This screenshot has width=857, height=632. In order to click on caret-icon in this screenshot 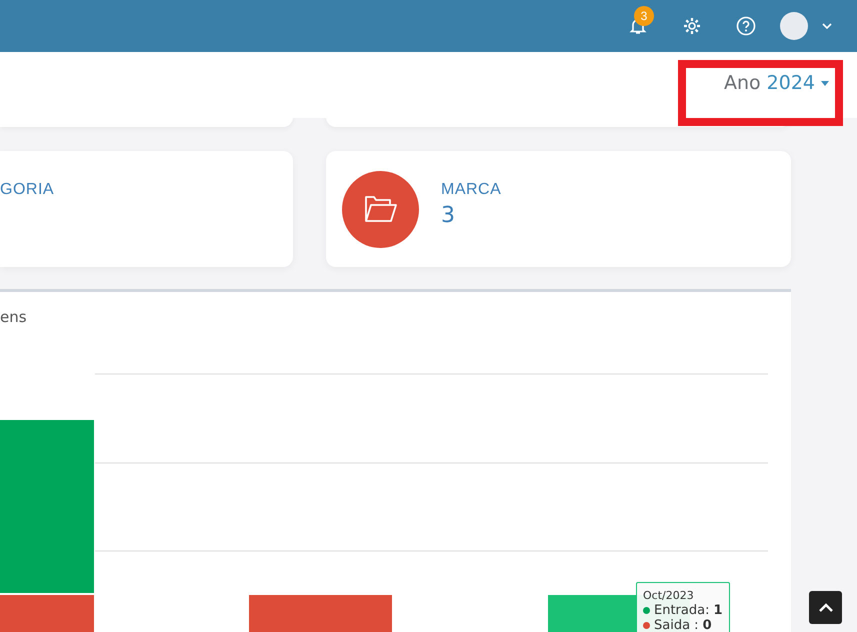, I will do `click(825, 83)`.